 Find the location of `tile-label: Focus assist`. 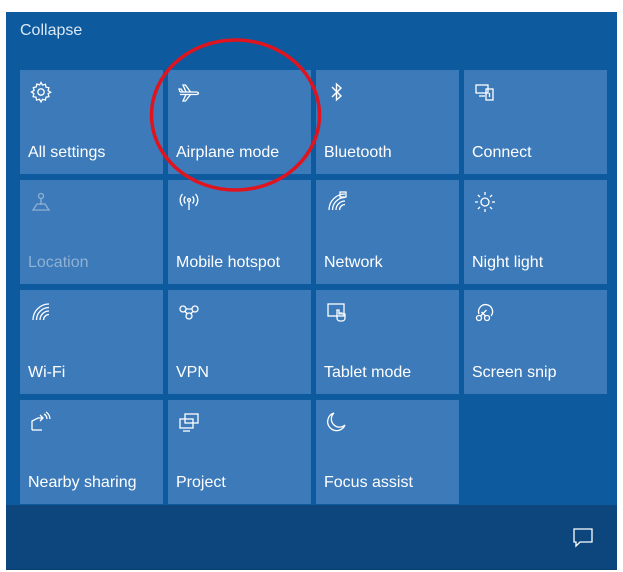

tile-label: Focus assist is located at coordinates (368, 482).